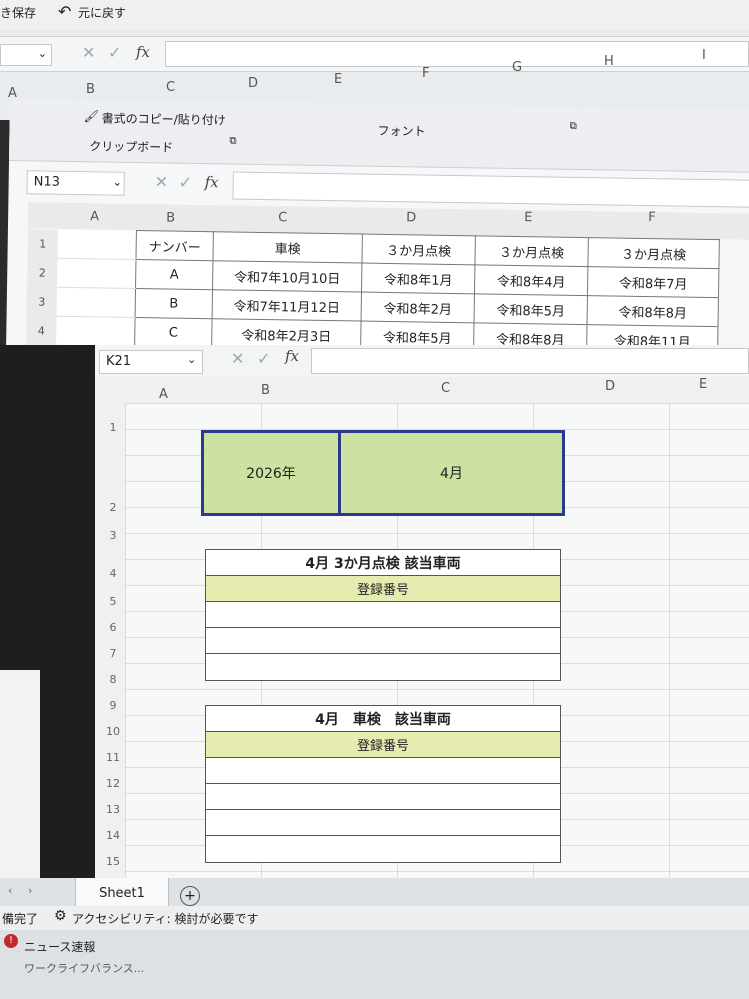 The width and height of the screenshot is (749, 999). What do you see at coordinates (64, 11) in the screenshot?
I see `undo-icon: ↶` at bounding box center [64, 11].